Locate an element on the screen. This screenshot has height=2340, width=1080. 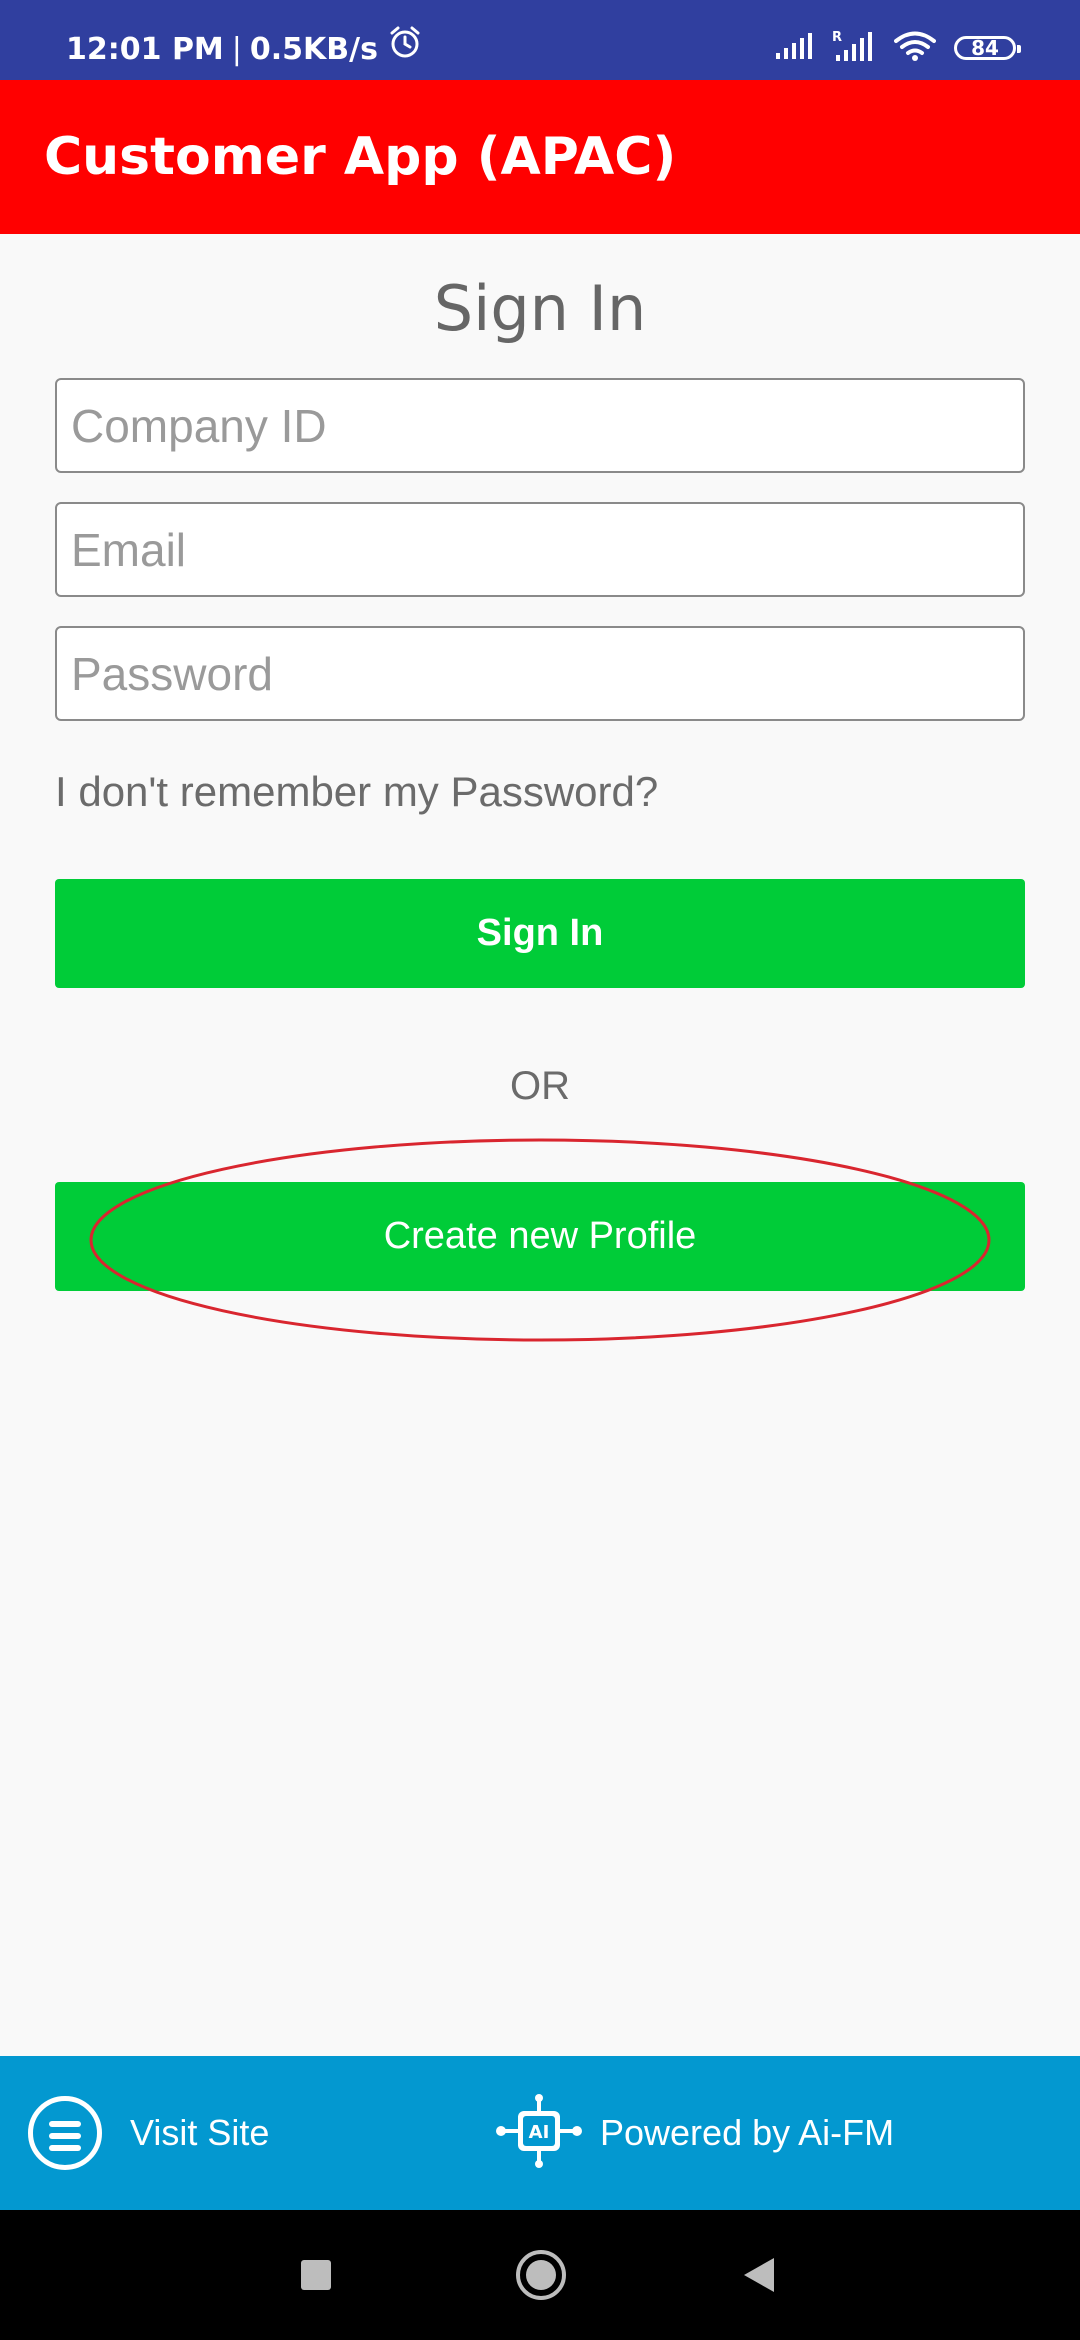
sign-in-button: Sign In is located at coordinates (540, 933).